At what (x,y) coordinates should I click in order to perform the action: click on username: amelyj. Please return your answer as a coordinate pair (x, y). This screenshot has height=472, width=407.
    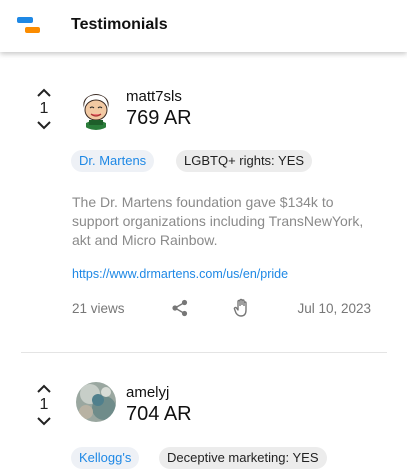
    Looking at the image, I should click on (147, 392).